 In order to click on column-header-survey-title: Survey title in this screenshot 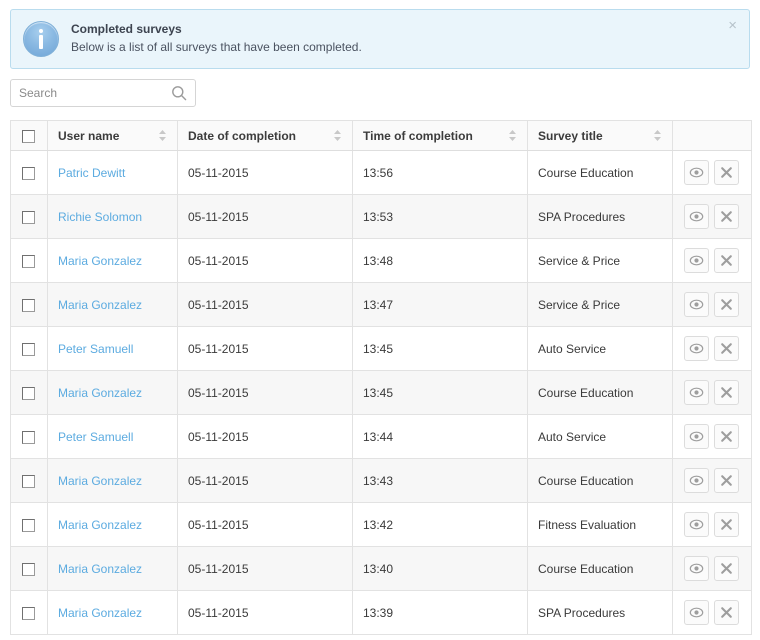, I will do `click(600, 135)`.